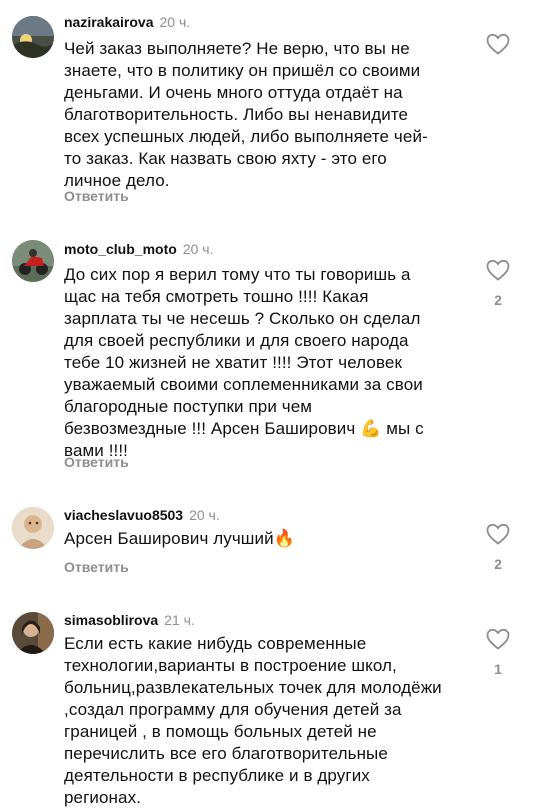 Image resolution: width=534 pixels, height=809 pixels. What do you see at coordinates (123, 515) in the screenshot?
I see `username: viacheslavuo8503` at bounding box center [123, 515].